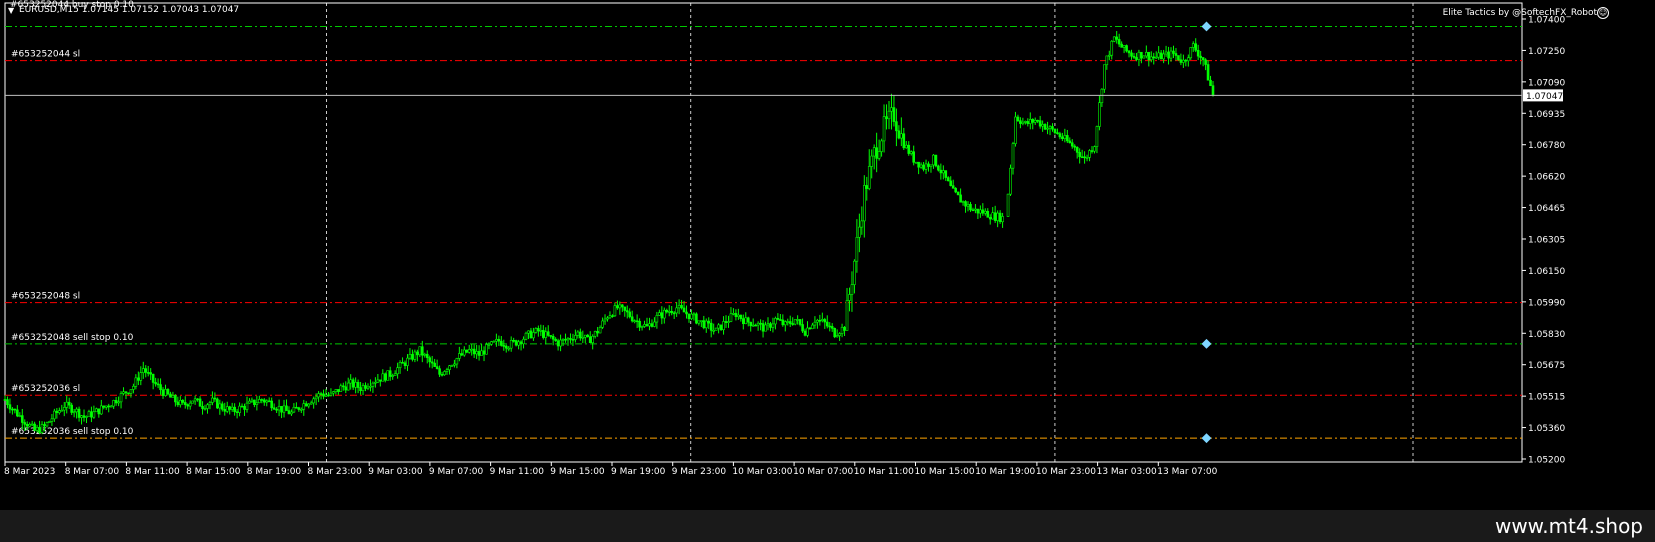 This screenshot has width=1655, height=542. What do you see at coordinates (884, 472) in the screenshot?
I see `x-tick-label: 10 Mar 11:00` at bounding box center [884, 472].